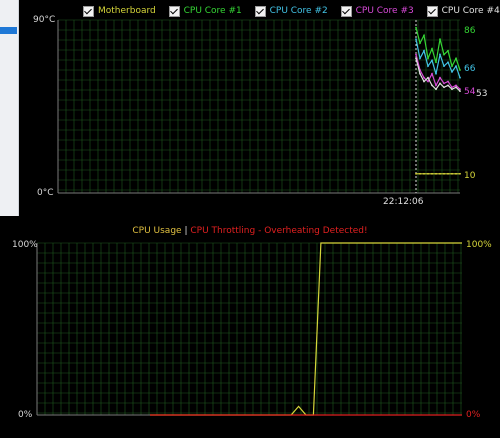 Image resolution: width=500 pixels, height=438 pixels. I want to click on core2-value-label: 66, so click(470, 69).